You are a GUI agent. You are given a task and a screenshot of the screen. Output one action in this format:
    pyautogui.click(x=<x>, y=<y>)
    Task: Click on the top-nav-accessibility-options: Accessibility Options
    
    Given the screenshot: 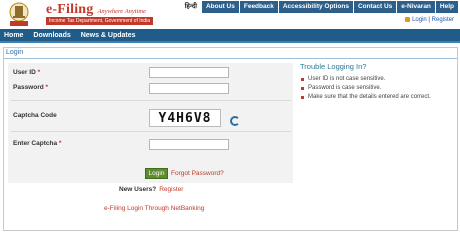 What is the action you would take?
    pyautogui.click(x=315, y=7)
    